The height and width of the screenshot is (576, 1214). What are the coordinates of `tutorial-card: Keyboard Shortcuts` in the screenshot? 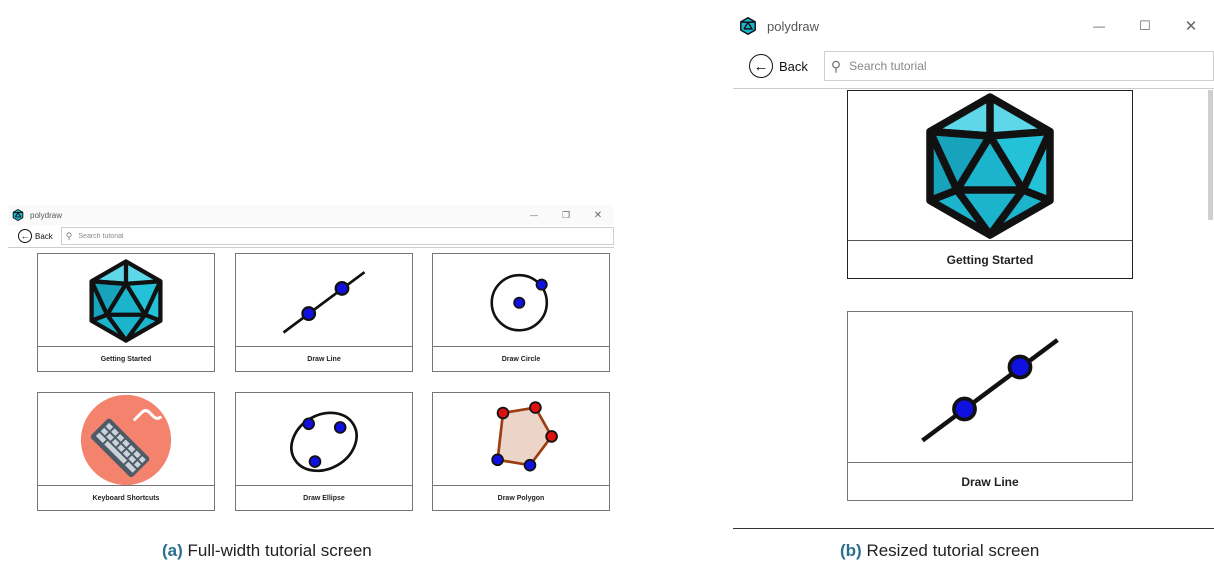 It's located at (126, 451).